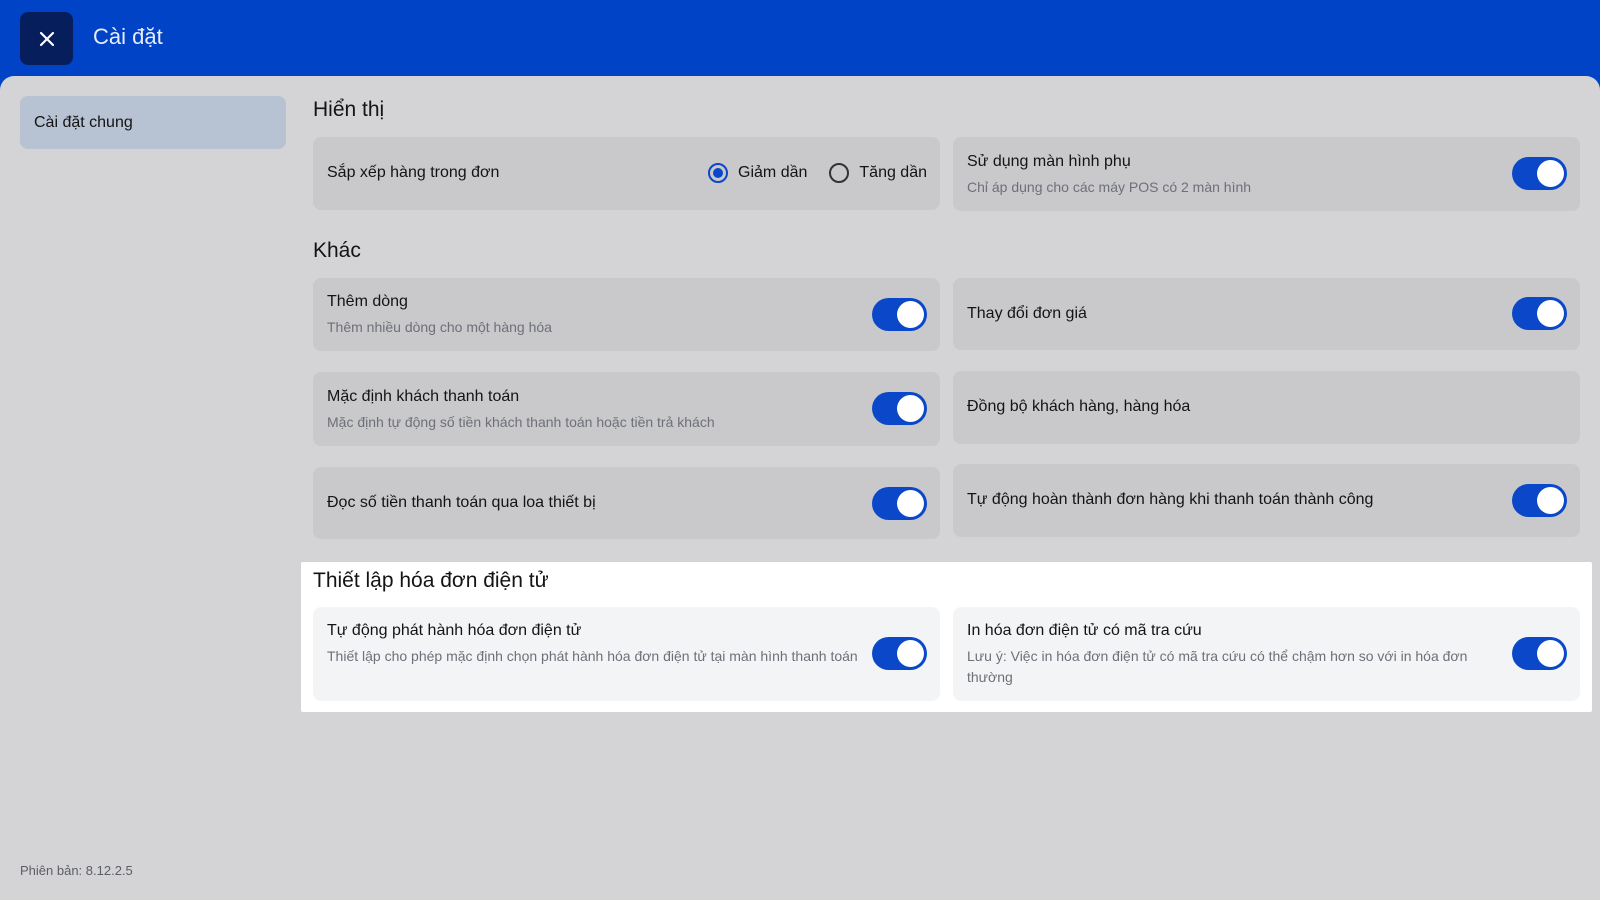 This screenshot has width=1600, height=900. I want to click on change-price-card: Thay đổi đơn giá, so click(1266, 314).